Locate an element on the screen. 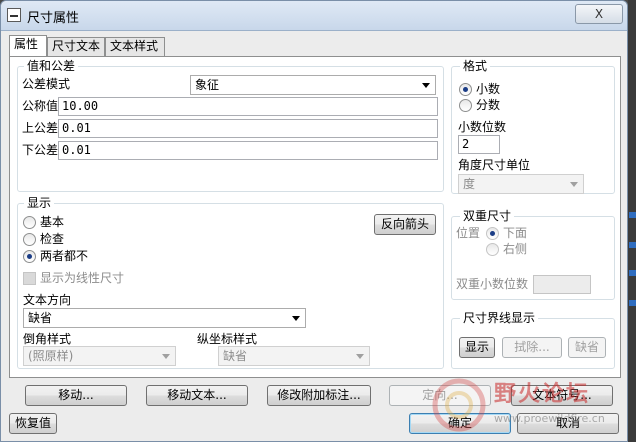 The height and width of the screenshot is (442, 636). tolerance-mode-label: 公差模式 is located at coordinates (46, 84).